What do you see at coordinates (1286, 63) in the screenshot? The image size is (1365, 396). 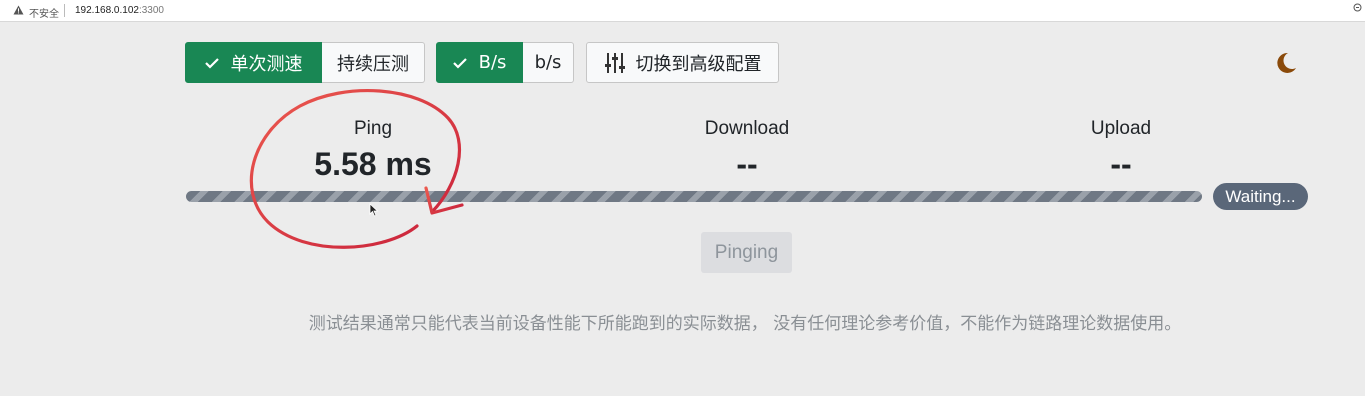 I see `moon-icon` at bounding box center [1286, 63].